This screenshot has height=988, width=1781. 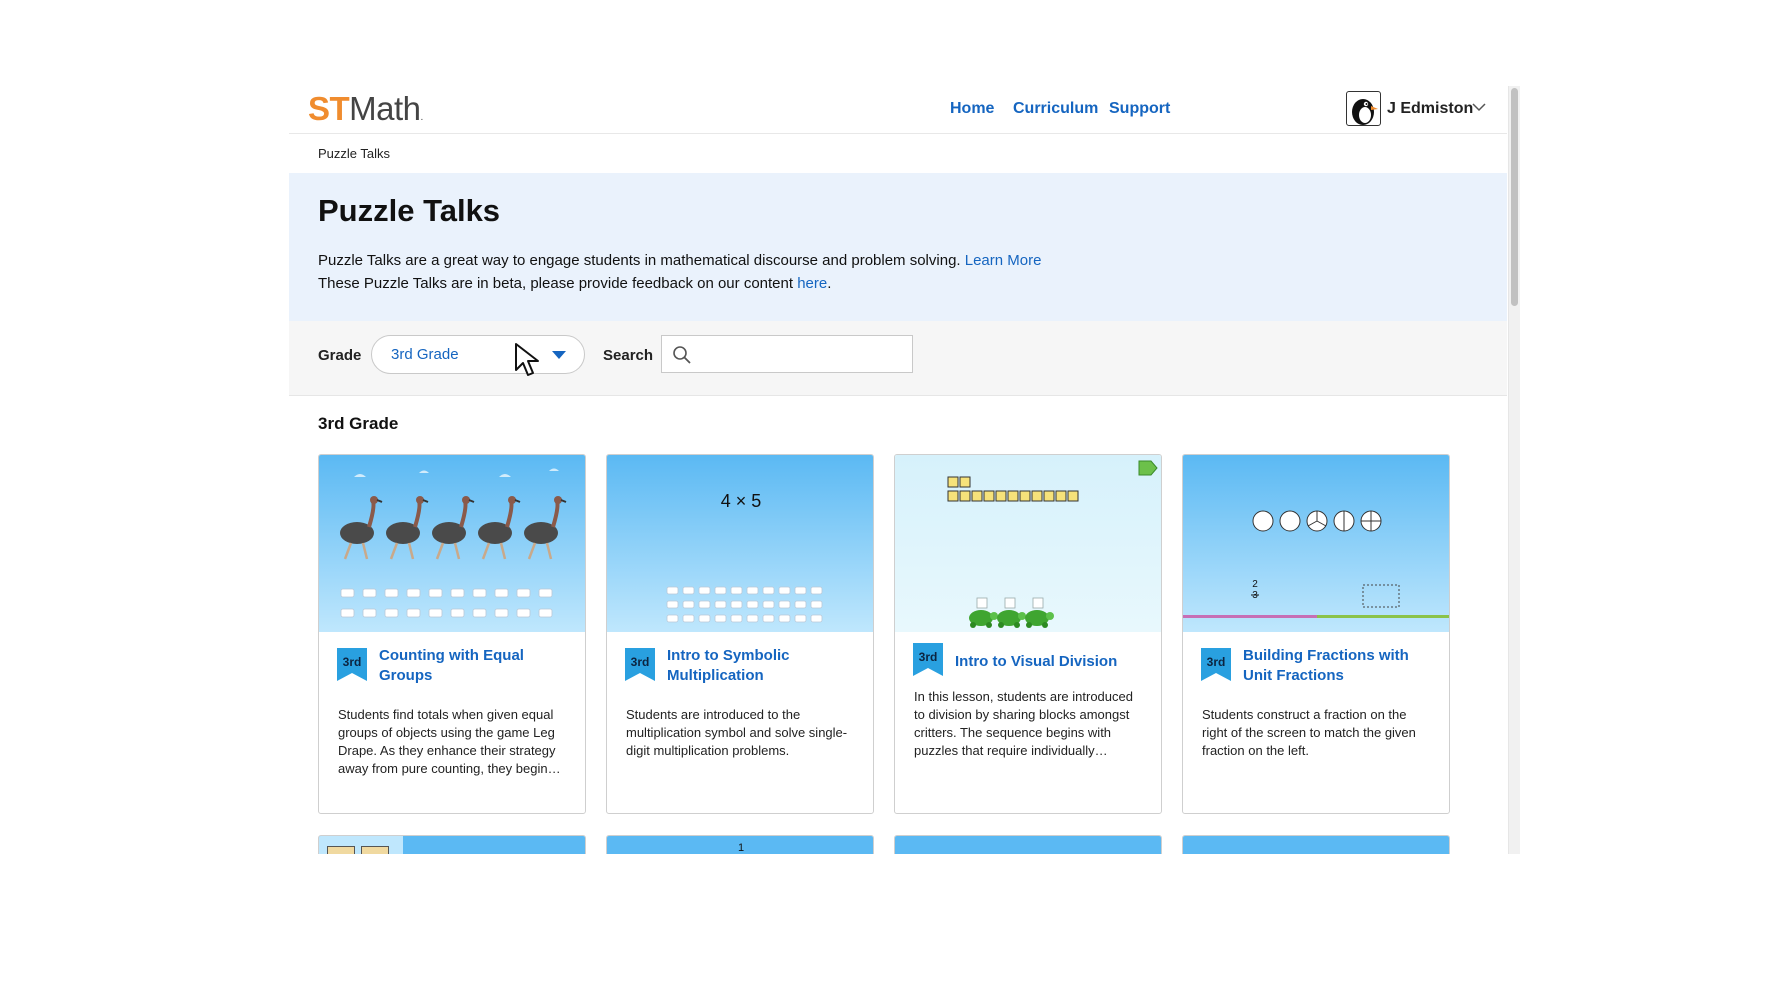 What do you see at coordinates (1514, 470) in the screenshot?
I see `vertical-scrollbar` at bounding box center [1514, 470].